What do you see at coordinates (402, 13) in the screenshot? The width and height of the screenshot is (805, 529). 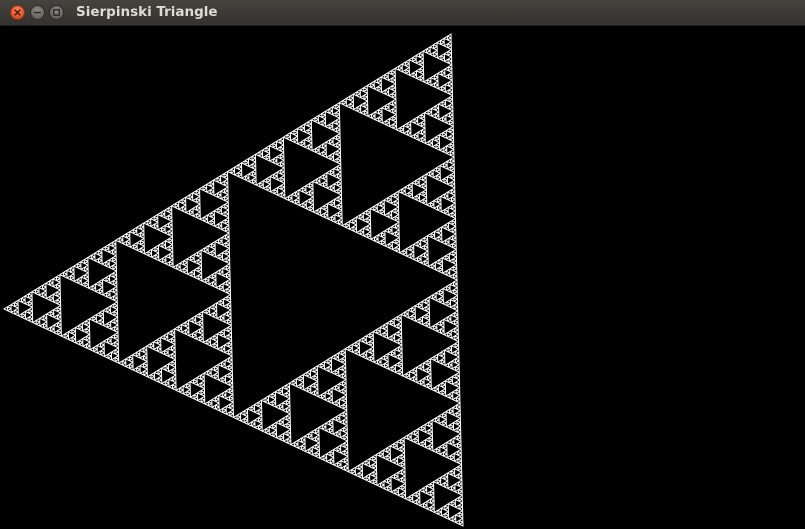 I see `title-bar: Sierpinski Triangle` at bounding box center [402, 13].